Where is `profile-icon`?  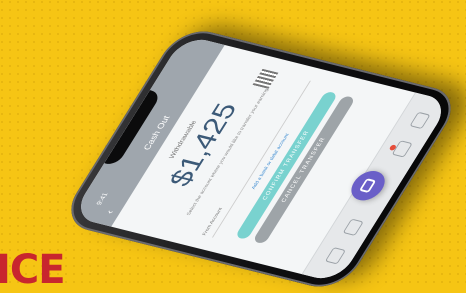
profile-icon is located at coordinates (420, 120).